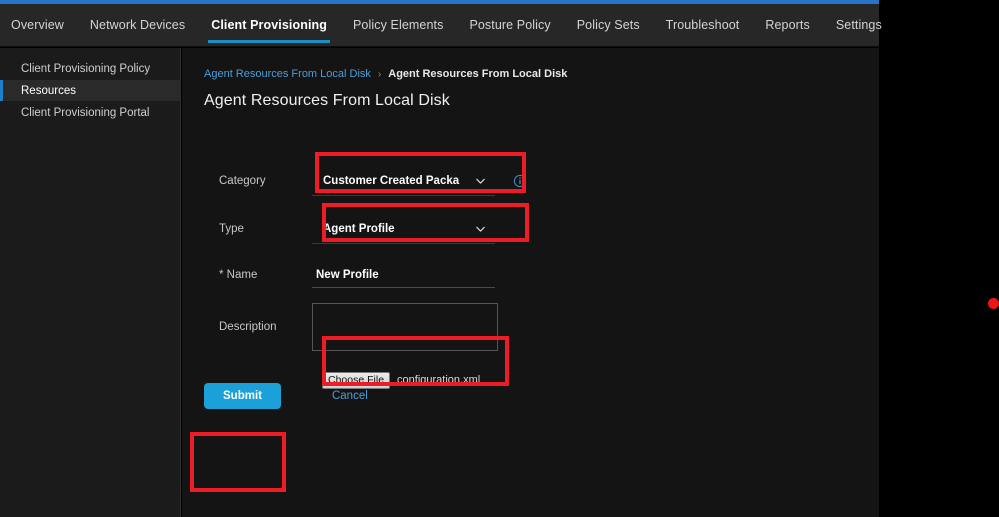 This screenshot has width=999, height=517. I want to click on name-input: New Profile, so click(403, 275).